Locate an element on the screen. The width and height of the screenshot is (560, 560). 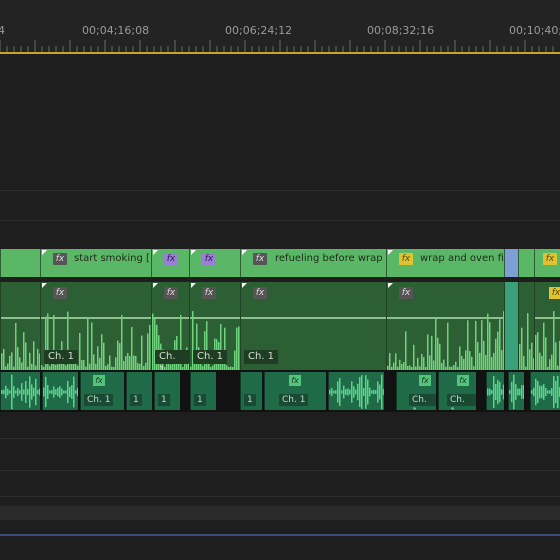
timecode-label: 00;10;40; is located at coordinates (534, 30).